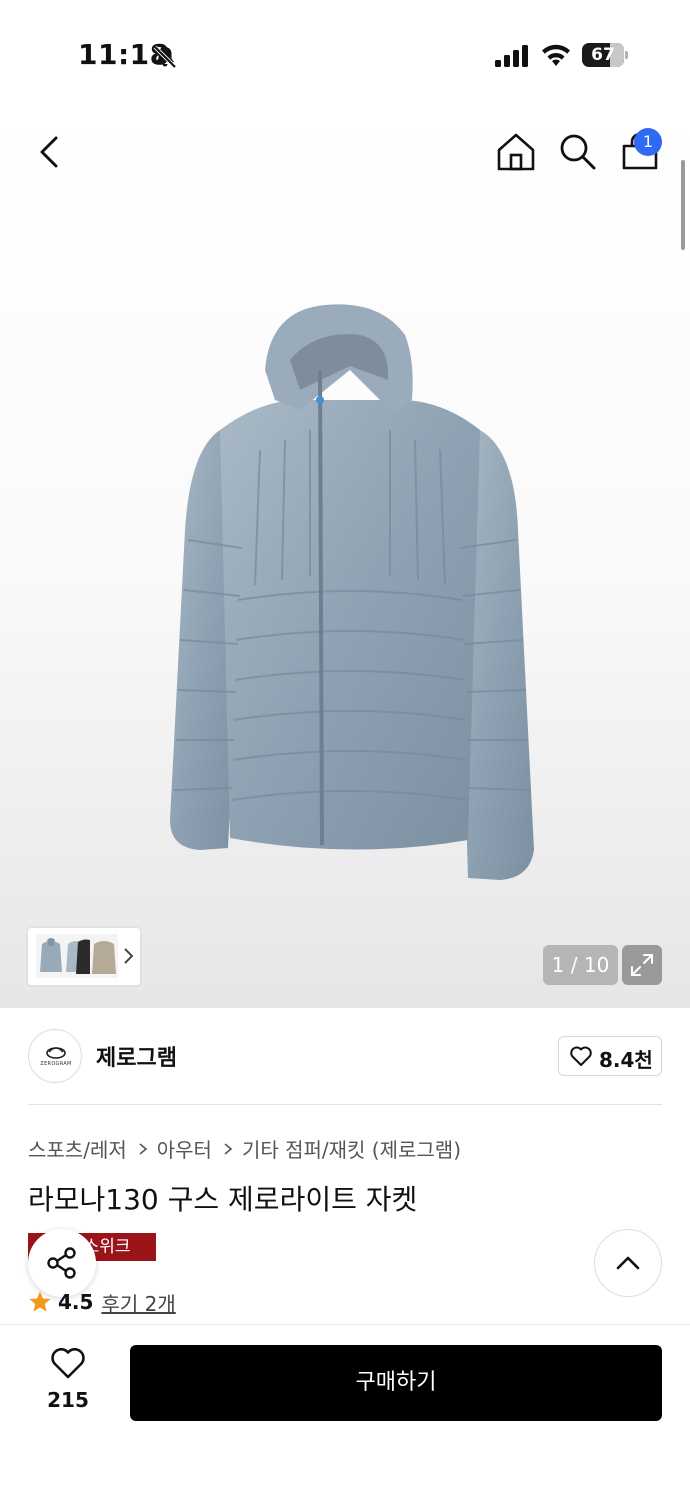 This screenshot has height=1500, width=690. I want to click on battery-icon: 67, so click(605, 55).